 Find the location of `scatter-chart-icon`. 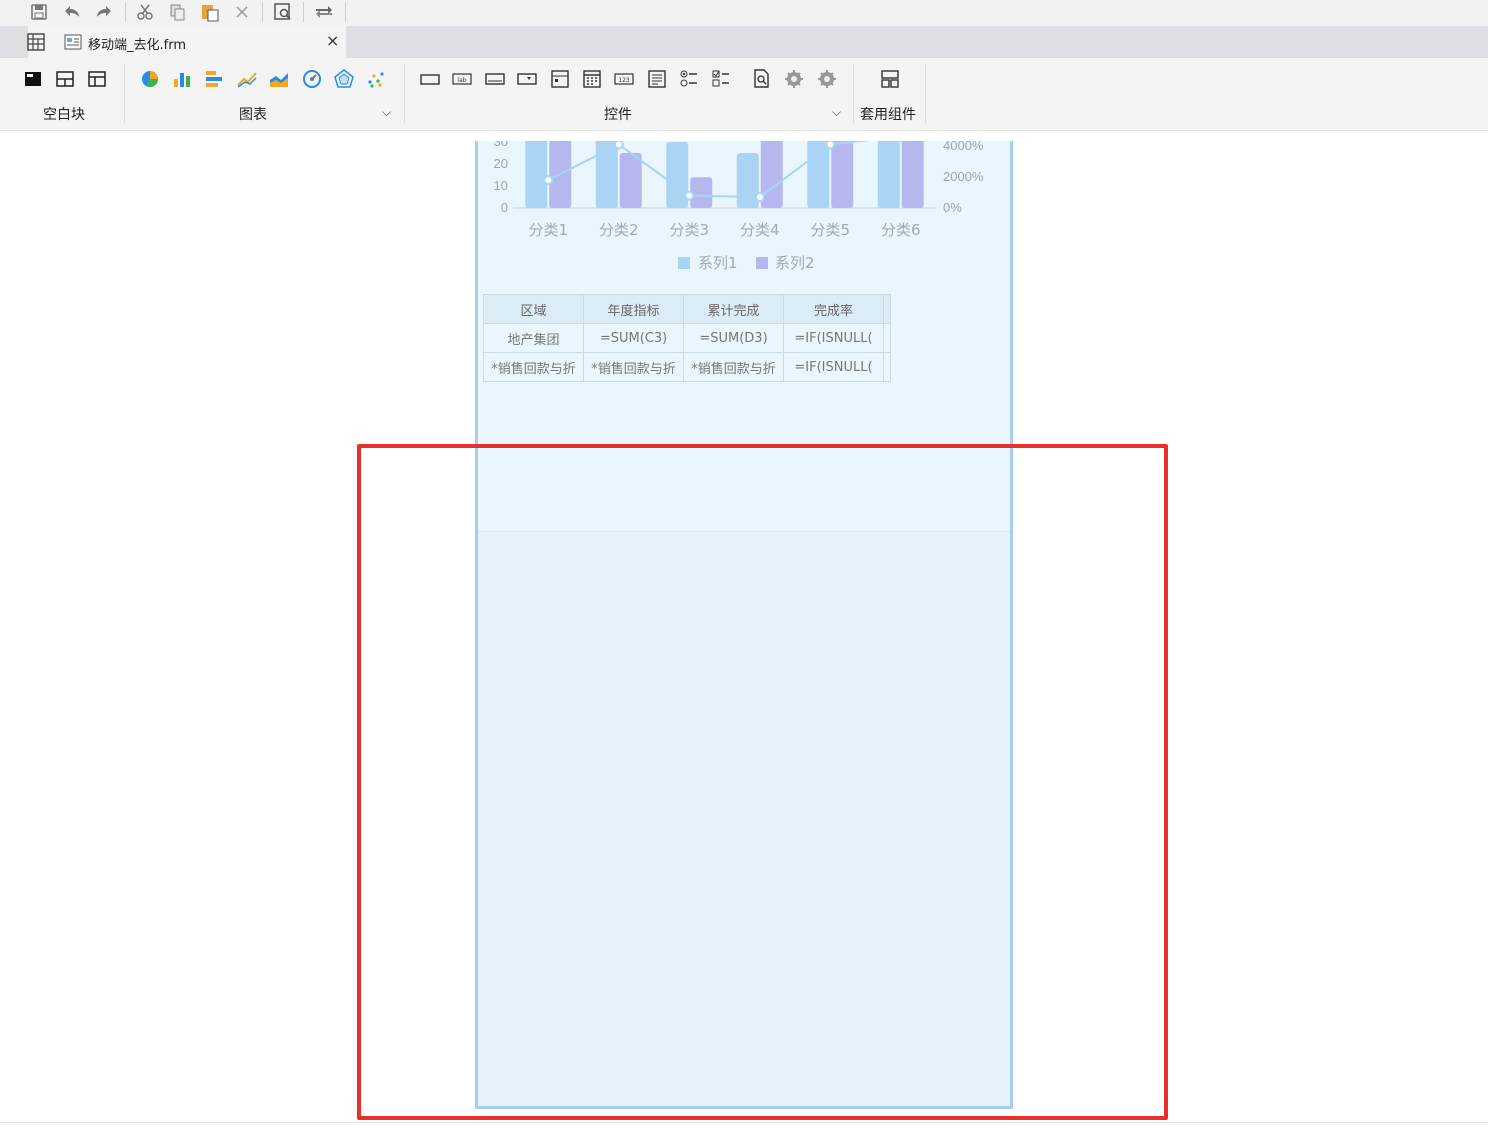

scatter-chart-icon is located at coordinates (376, 79).